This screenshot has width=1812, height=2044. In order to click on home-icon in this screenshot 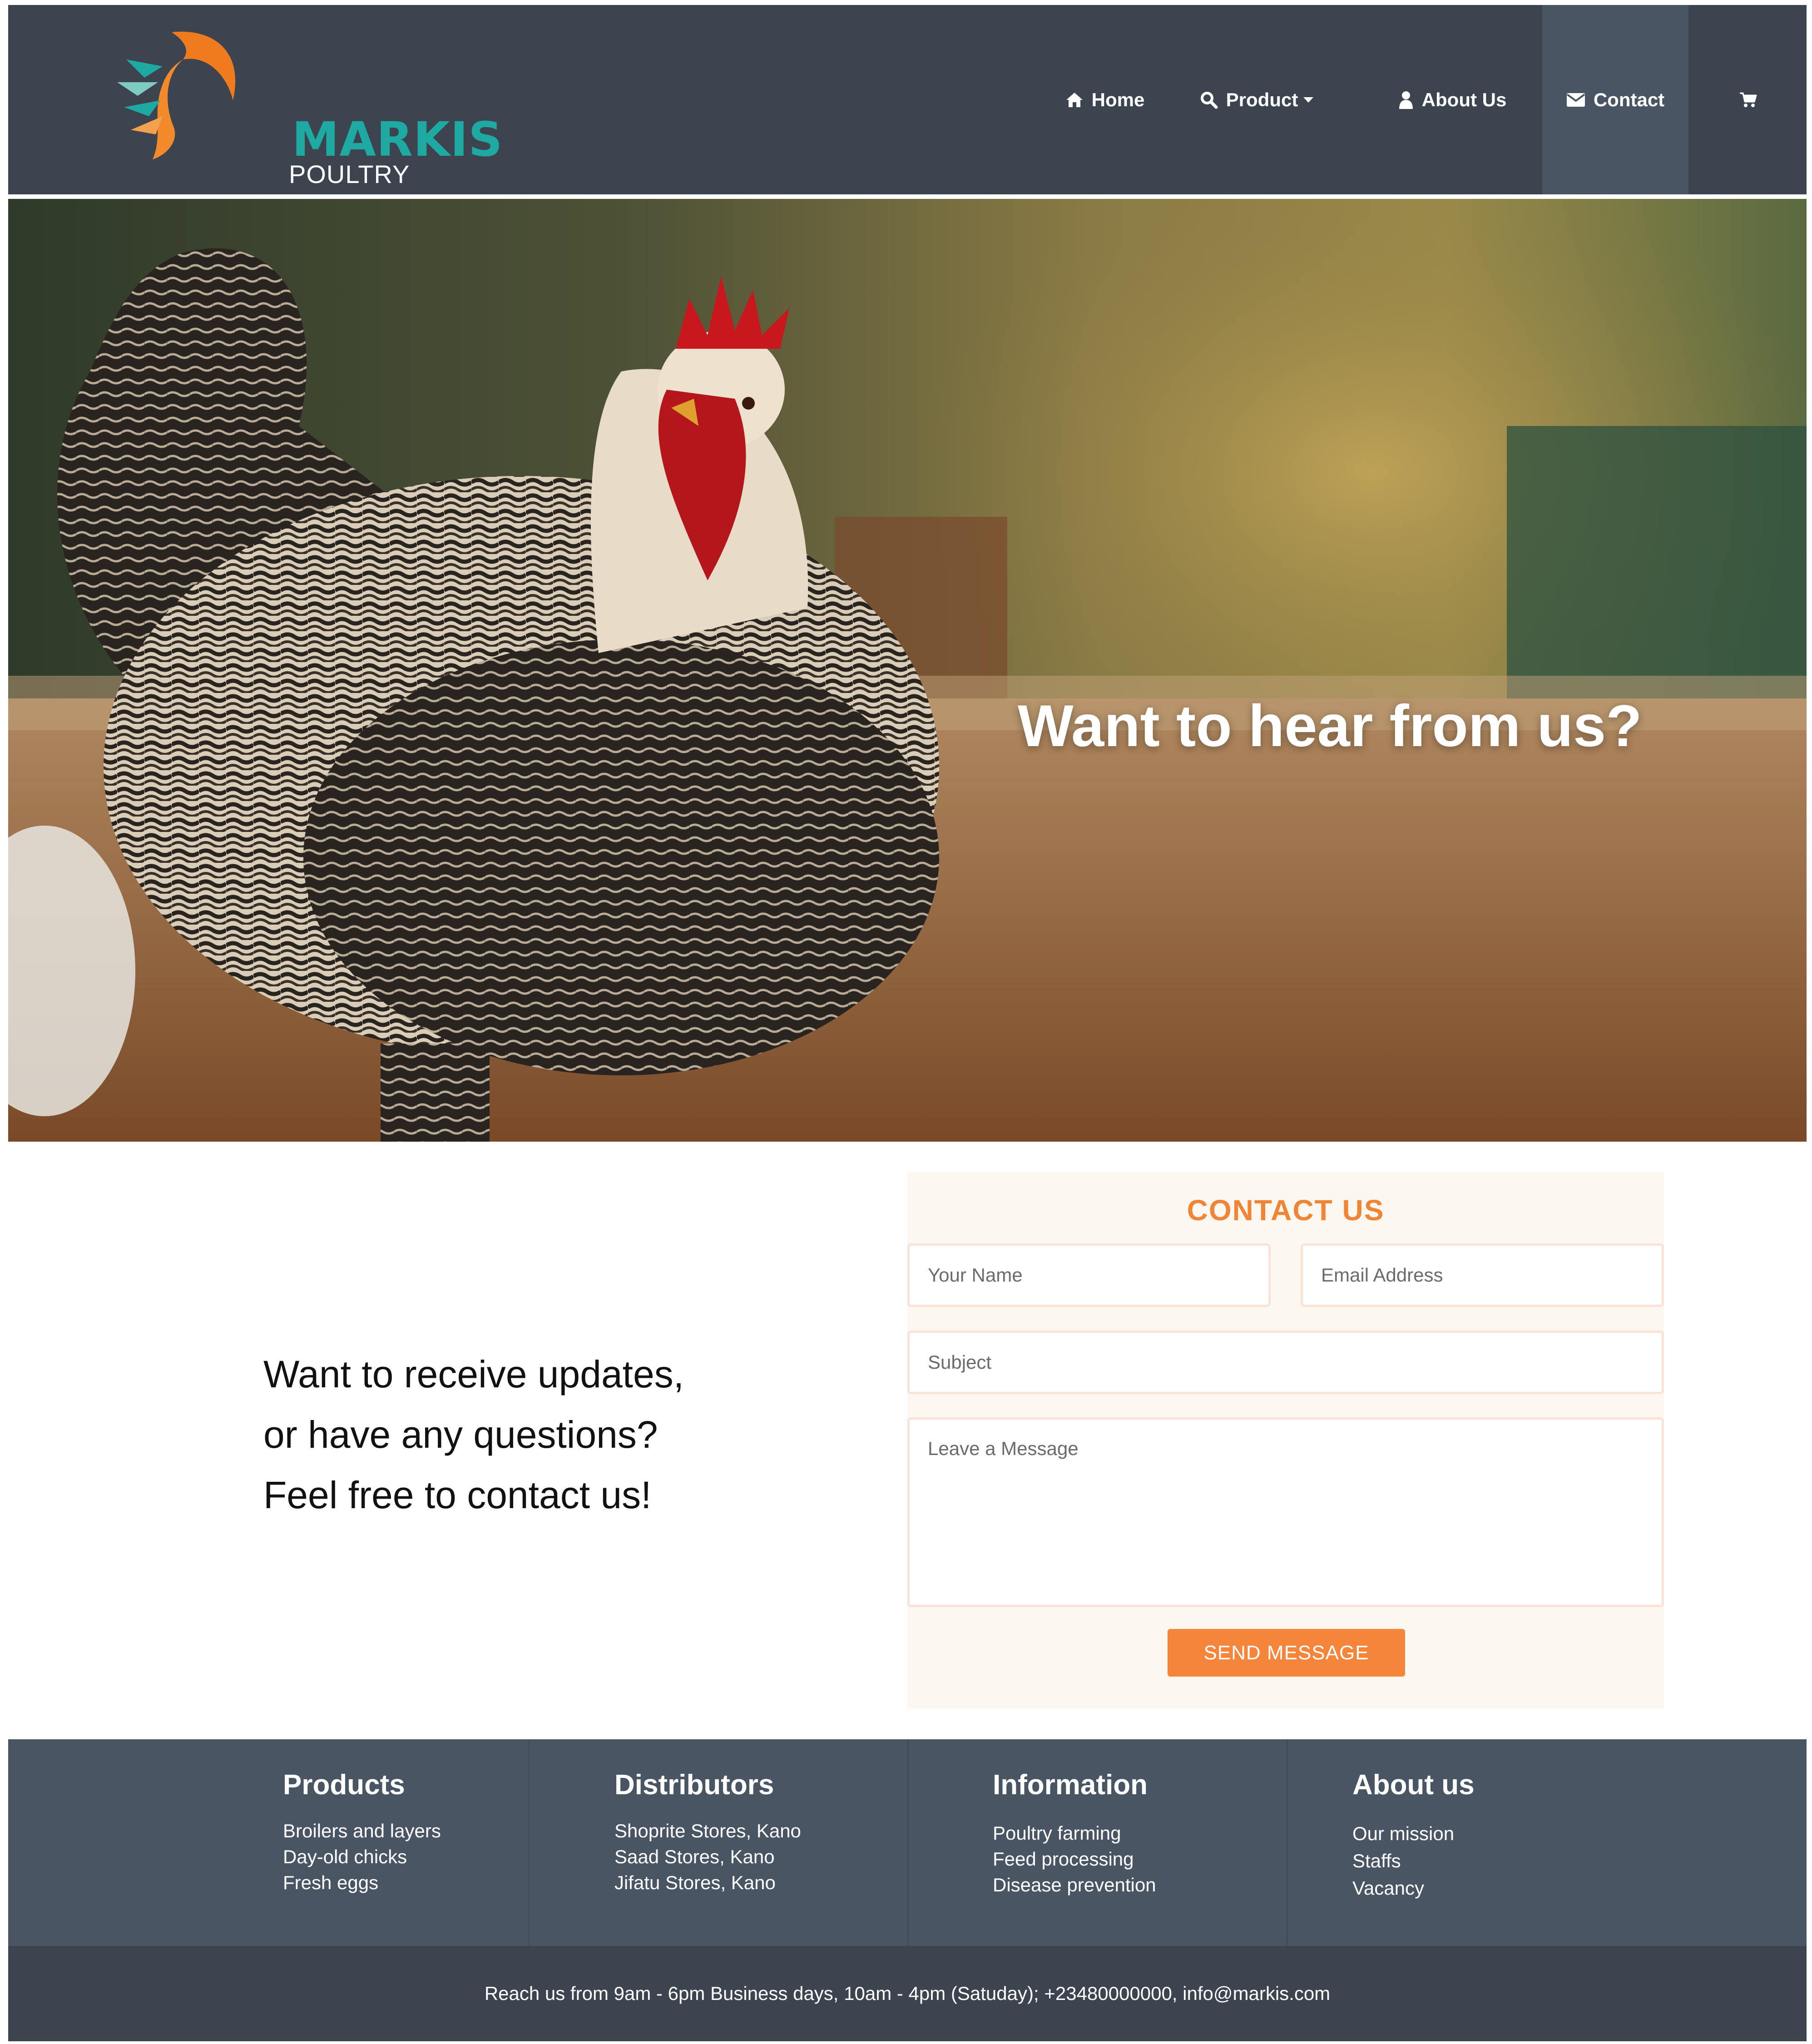, I will do `click(1074, 100)`.